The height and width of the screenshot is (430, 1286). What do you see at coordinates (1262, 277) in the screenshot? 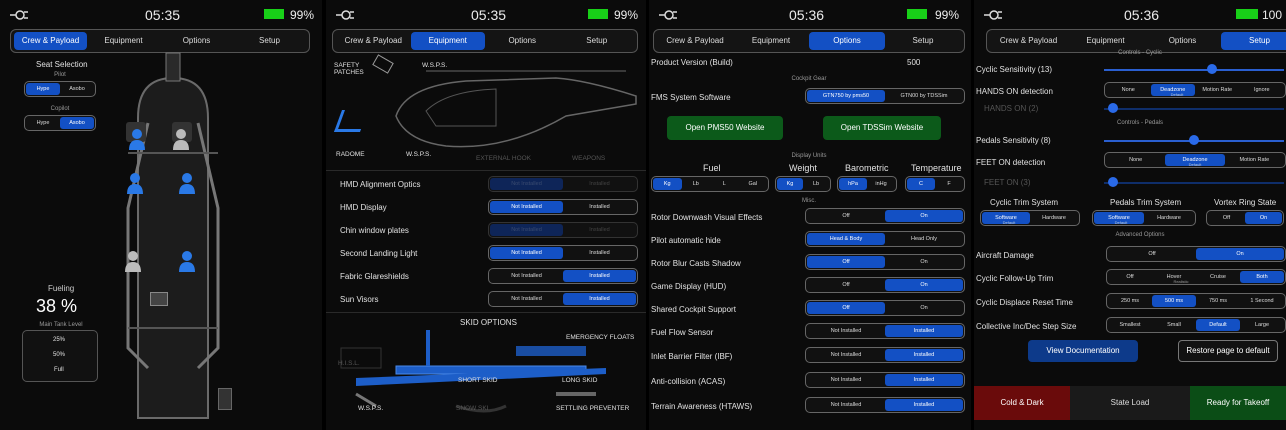
I see `option-both: Both` at bounding box center [1262, 277].